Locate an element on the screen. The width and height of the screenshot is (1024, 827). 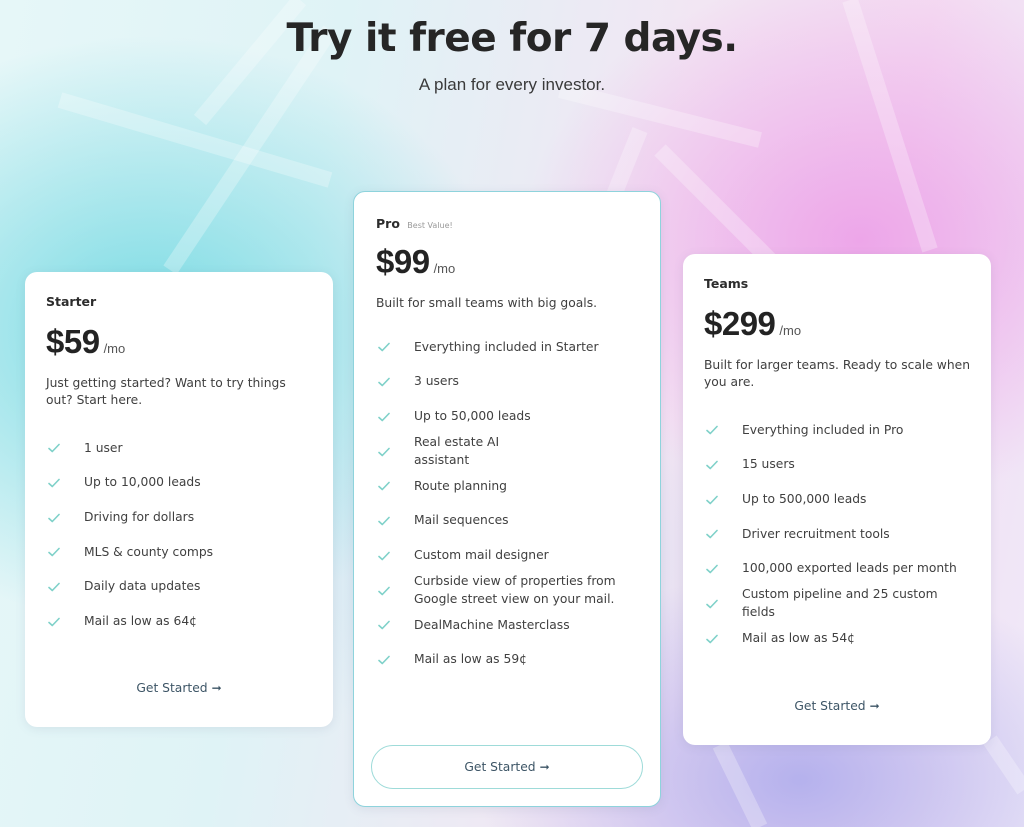
plan-name: Pro is located at coordinates (388, 223).